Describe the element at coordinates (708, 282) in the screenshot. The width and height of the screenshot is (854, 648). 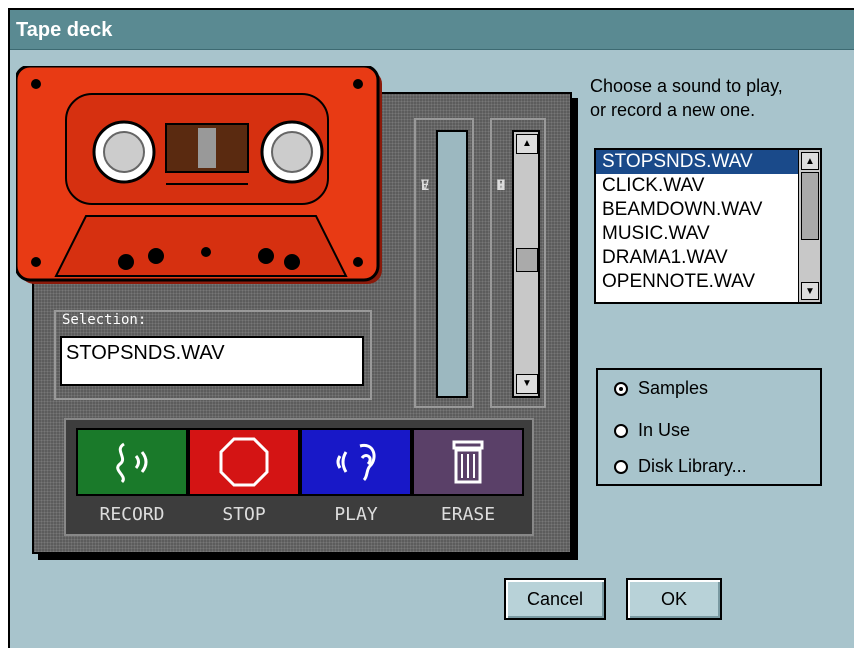
I see `list-item: OPENNOTE.WAV` at that location.